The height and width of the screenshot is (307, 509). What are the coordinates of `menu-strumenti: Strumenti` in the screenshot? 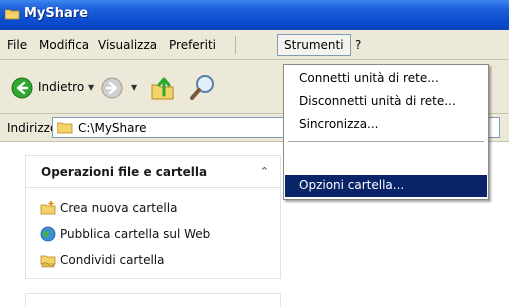 It's located at (314, 45).